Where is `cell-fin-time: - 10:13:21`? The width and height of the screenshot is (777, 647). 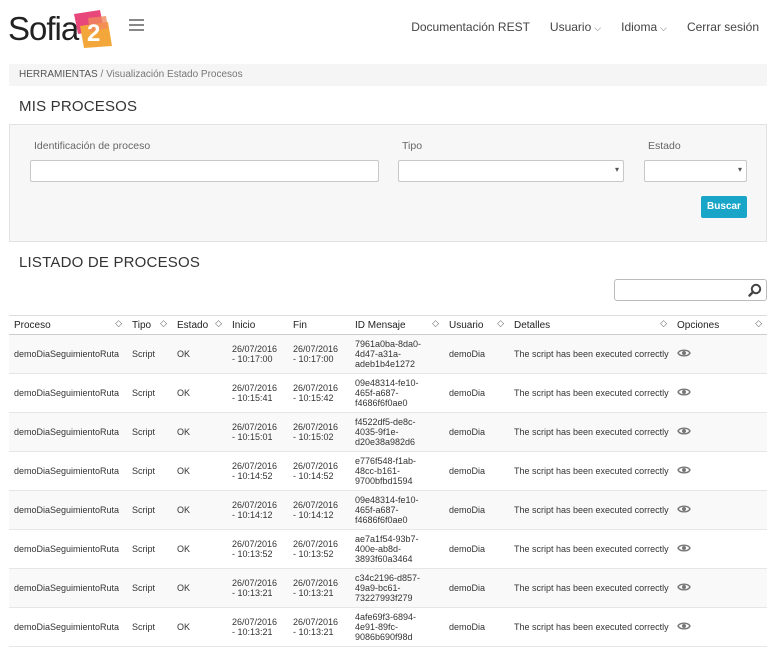 cell-fin-time: - 10:13:21 is located at coordinates (313, 632).